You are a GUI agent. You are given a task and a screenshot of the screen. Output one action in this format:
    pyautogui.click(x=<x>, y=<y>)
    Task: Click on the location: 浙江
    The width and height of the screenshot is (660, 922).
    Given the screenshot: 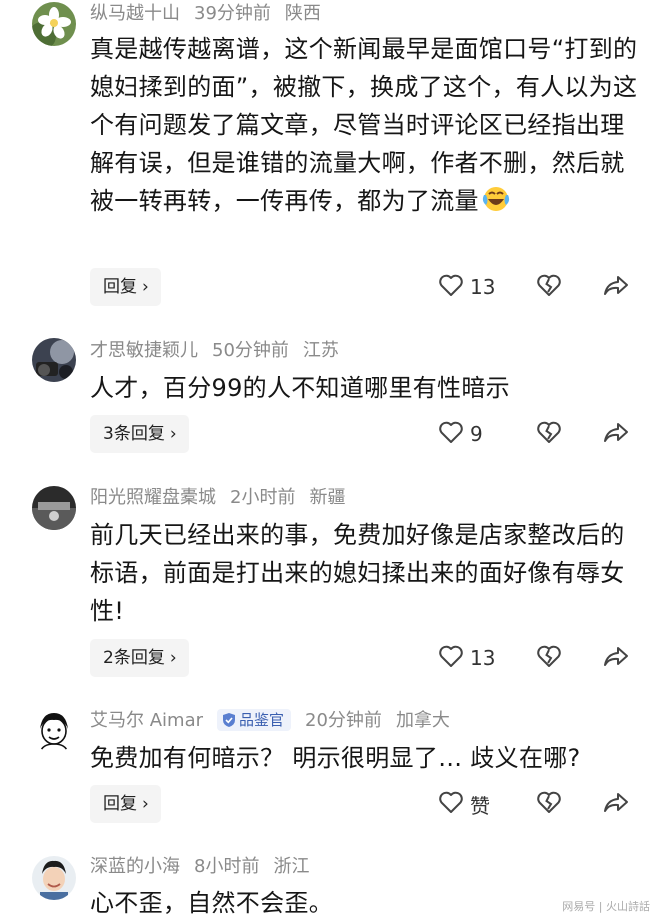 What is the action you would take?
    pyautogui.click(x=291, y=866)
    